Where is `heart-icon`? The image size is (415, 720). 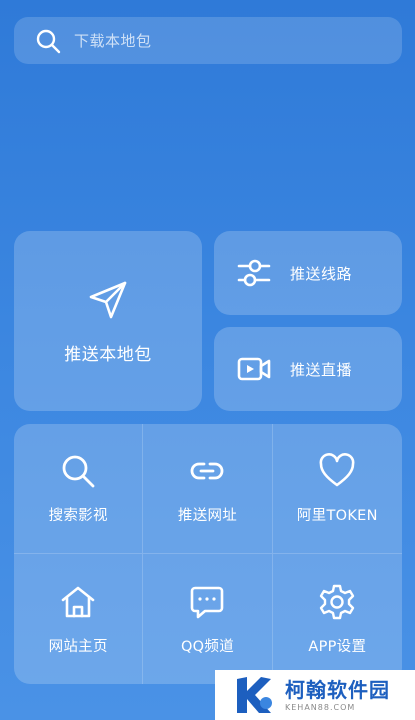
heart-icon is located at coordinates (337, 471).